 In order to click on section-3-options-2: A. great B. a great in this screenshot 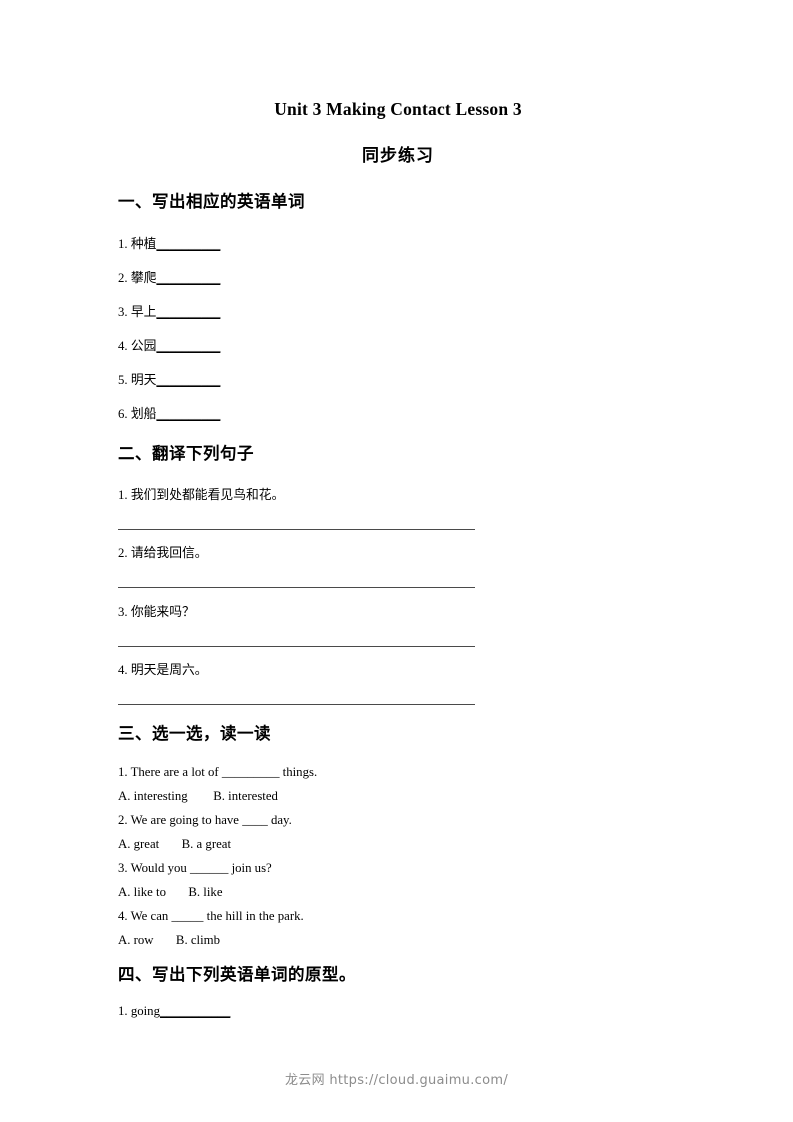, I will do `click(174, 844)`.